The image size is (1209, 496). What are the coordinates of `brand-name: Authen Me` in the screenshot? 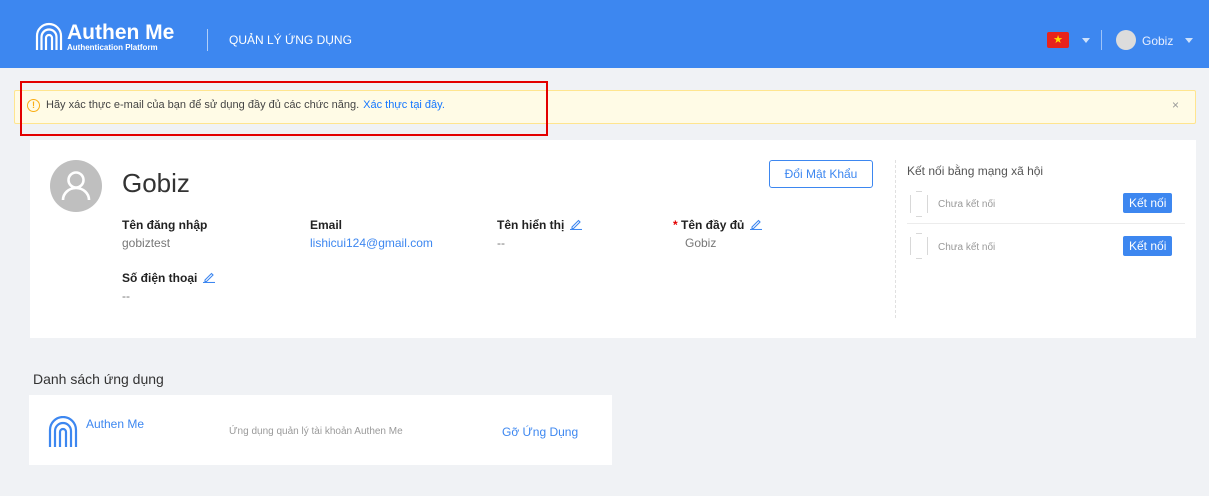 It's located at (121, 32).